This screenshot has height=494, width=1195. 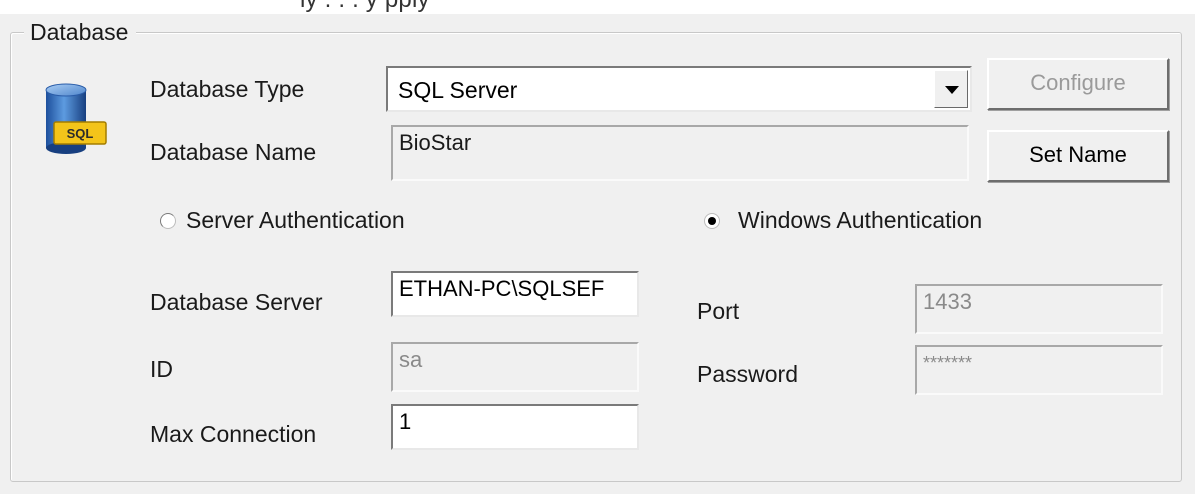 I want to click on cropped-top-text: ly . . . y pply, so click(x=597, y=7).